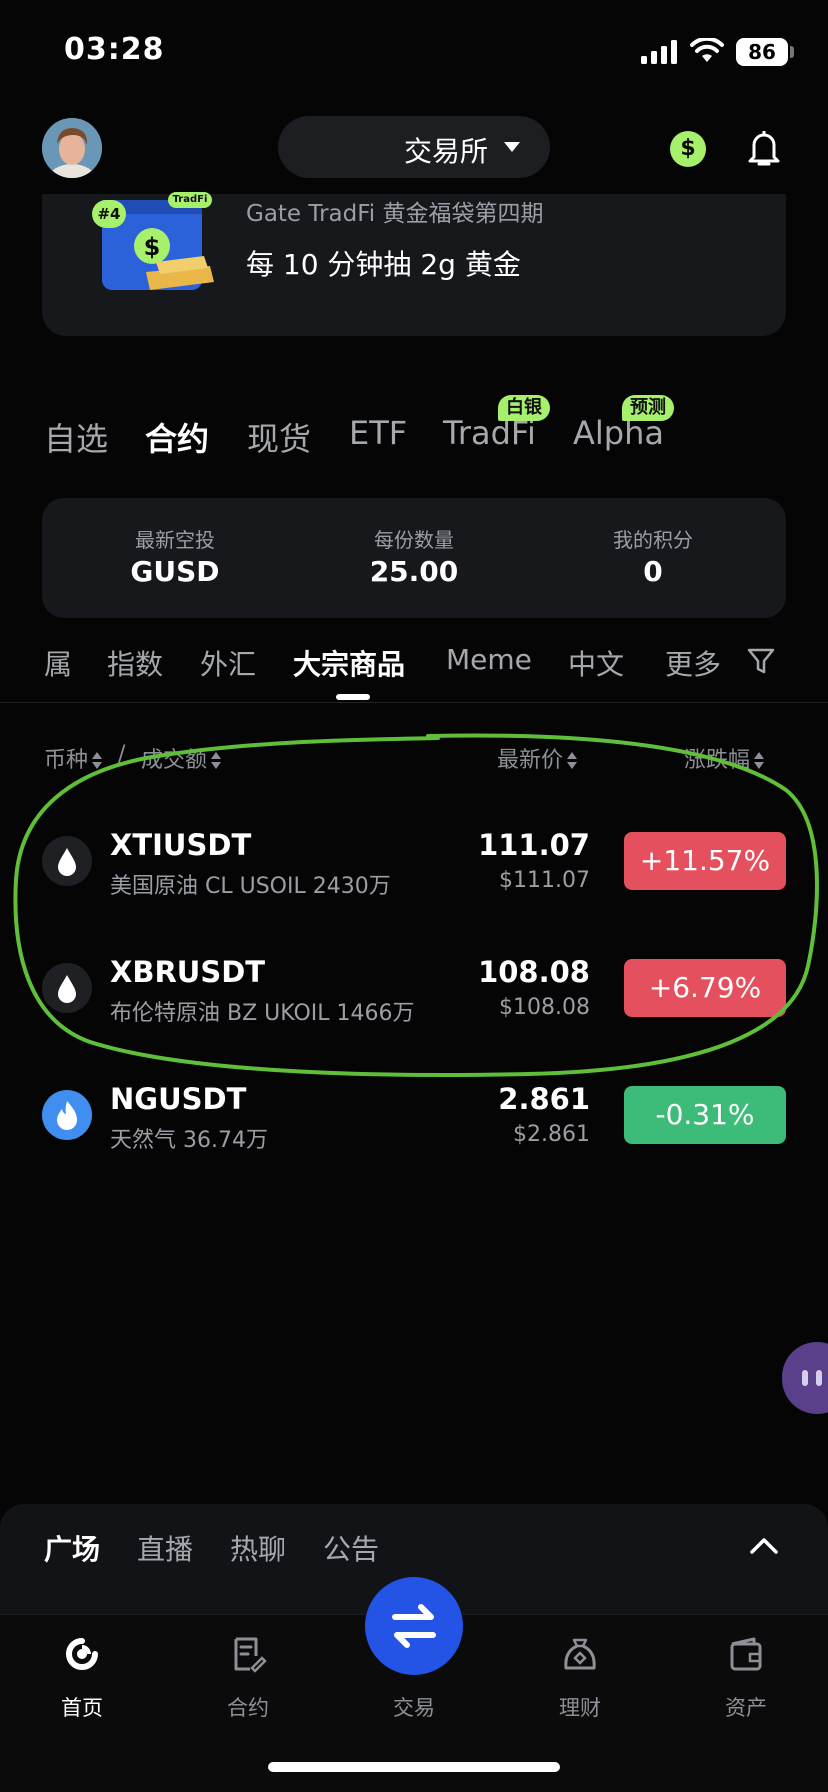 The width and height of the screenshot is (828, 1792). Describe the element at coordinates (383, 264) in the screenshot. I see `banner-title: 每 10 分钟抽 2g 黄金` at that location.